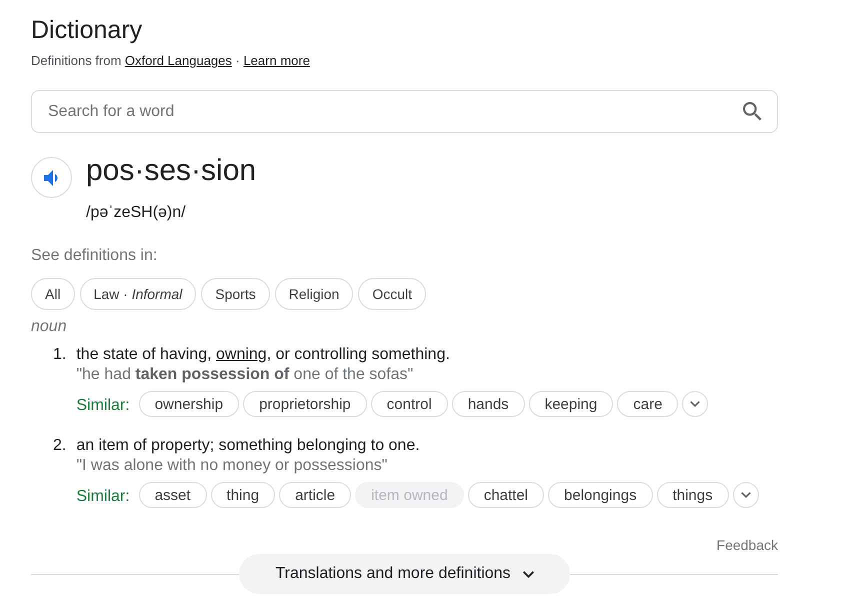 This screenshot has height=601, width=842. I want to click on synonym-chip: things, so click(692, 495).